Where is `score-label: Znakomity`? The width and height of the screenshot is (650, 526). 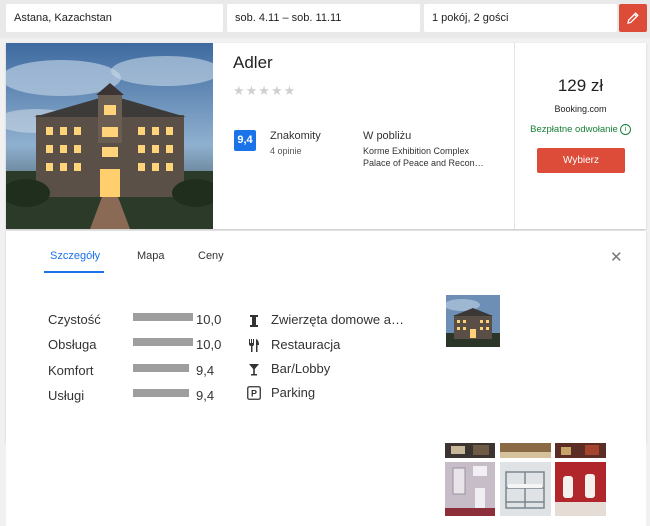 score-label: Znakomity is located at coordinates (295, 136).